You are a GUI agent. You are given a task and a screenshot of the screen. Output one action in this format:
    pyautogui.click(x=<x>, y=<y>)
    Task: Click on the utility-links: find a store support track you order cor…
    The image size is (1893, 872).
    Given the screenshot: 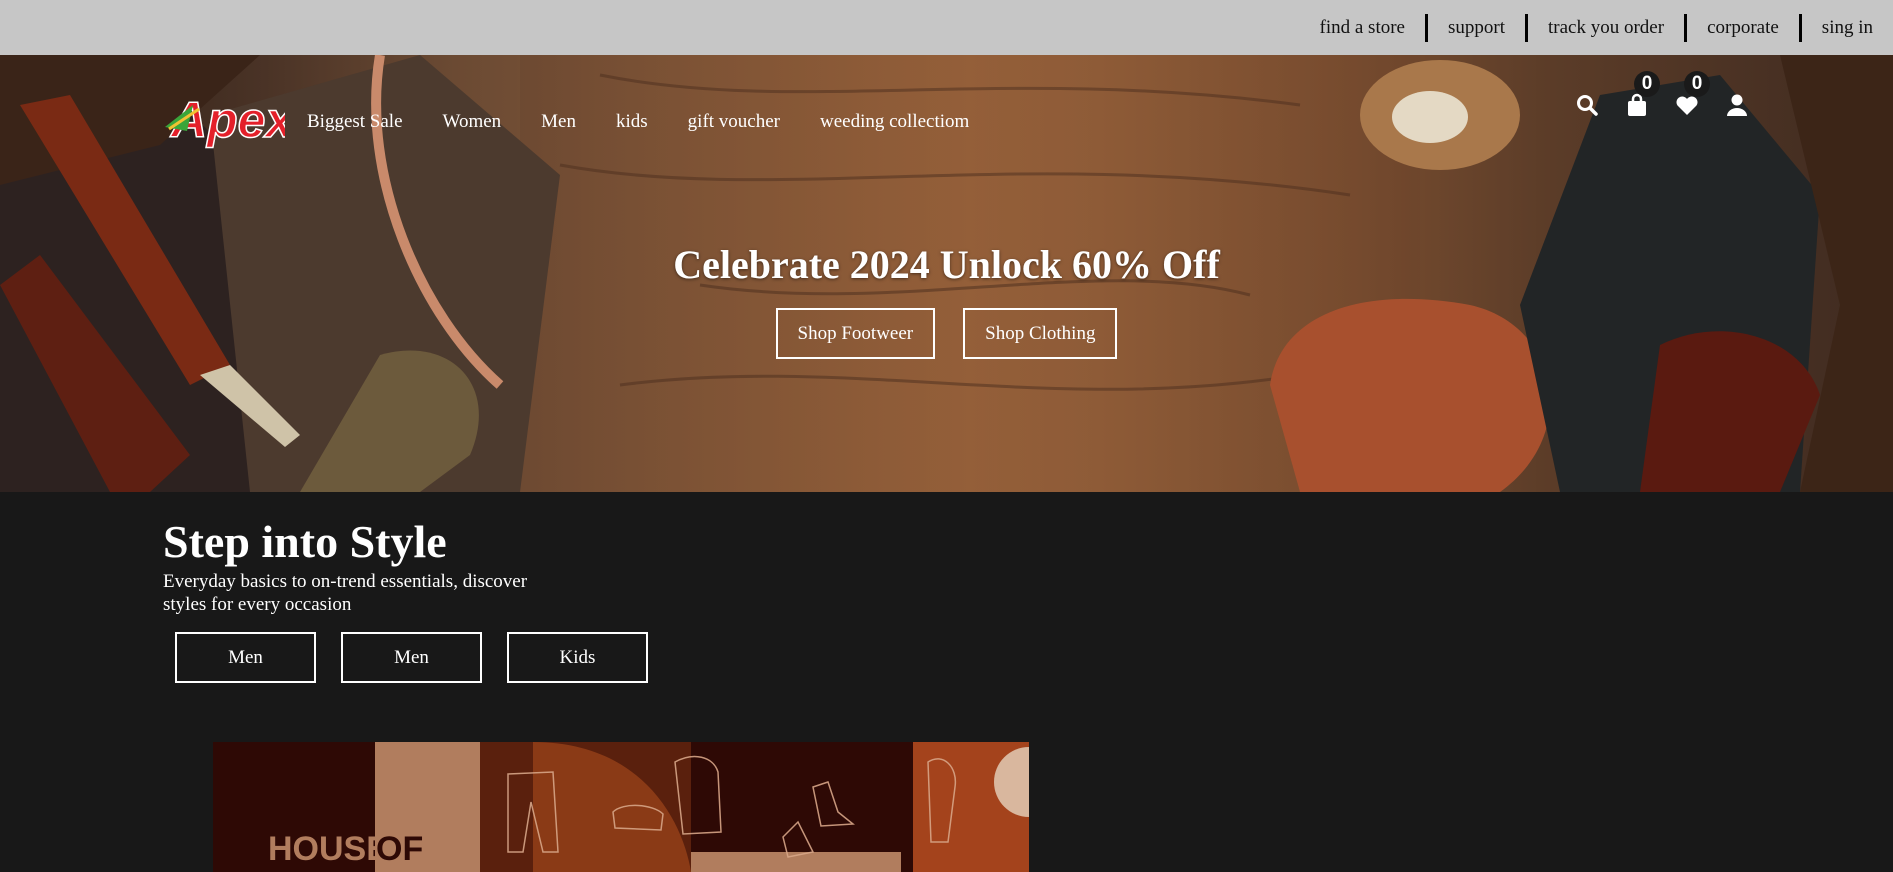 What is the action you would take?
    pyautogui.click(x=1596, y=27)
    